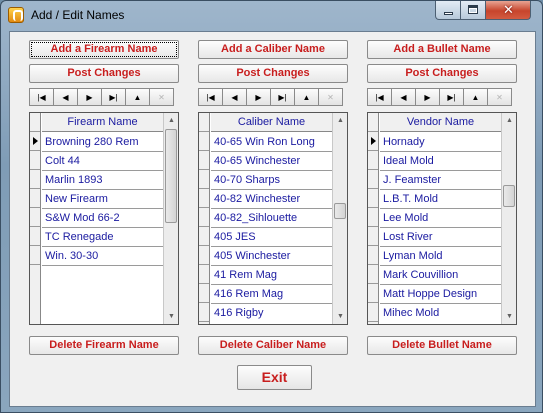 This screenshot has height=413, width=543. I want to click on maximize-icon, so click(473, 9).